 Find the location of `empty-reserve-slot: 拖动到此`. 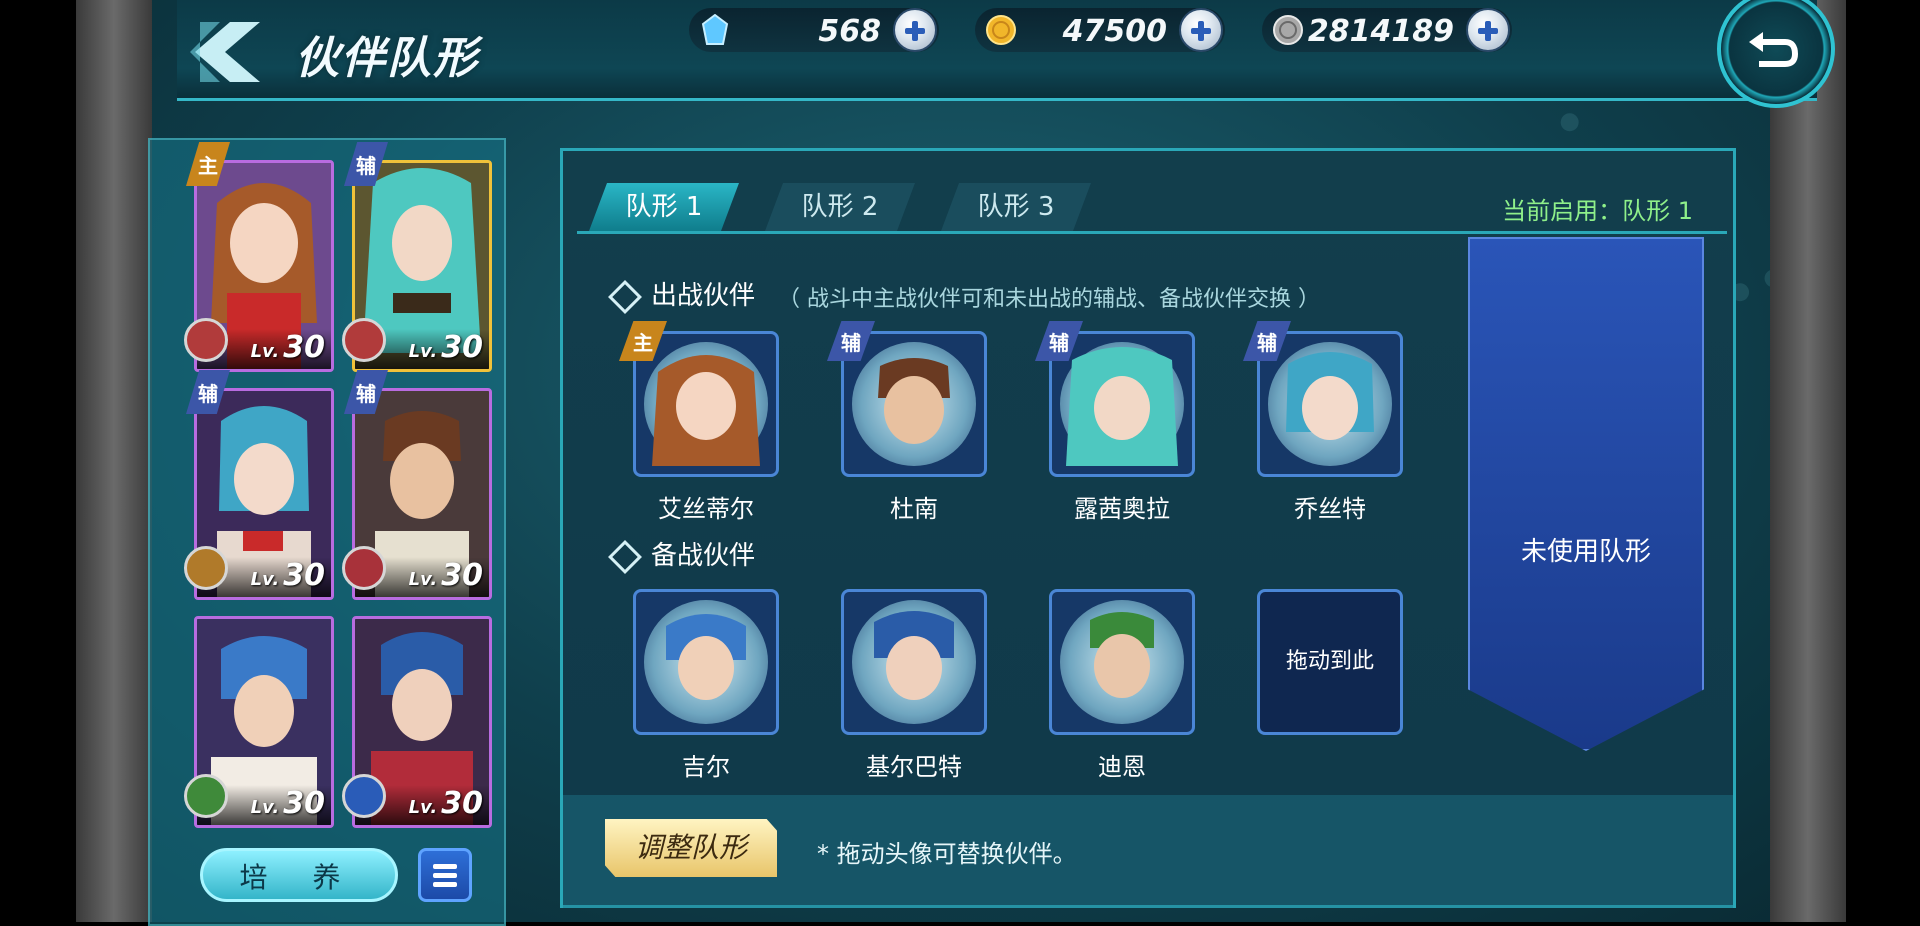

empty-reserve-slot: 拖动到此 is located at coordinates (1330, 662).